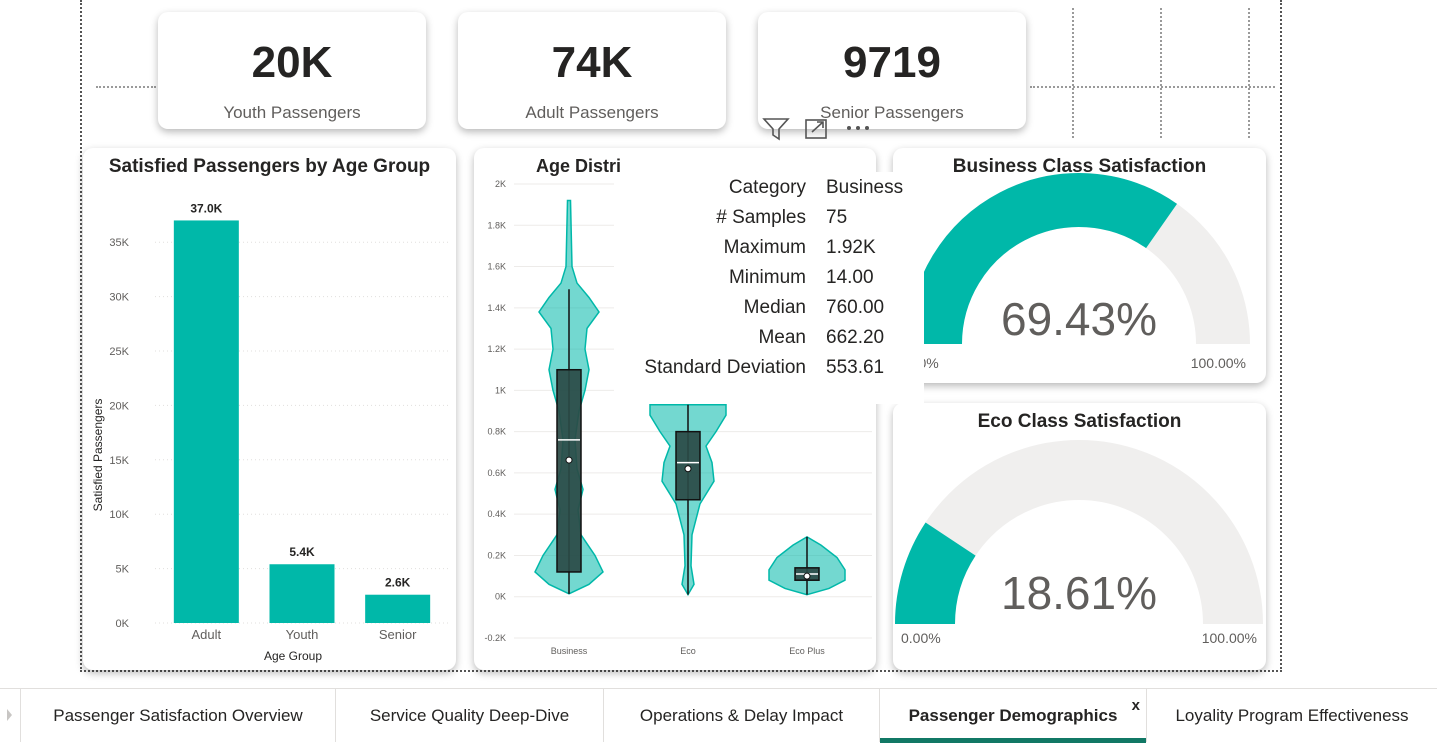 The height and width of the screenshot is (747, 1437). Describe the element at coordinates (1079, 319) in the screenshot. I see `gauge-value: 69.43%` at that location.